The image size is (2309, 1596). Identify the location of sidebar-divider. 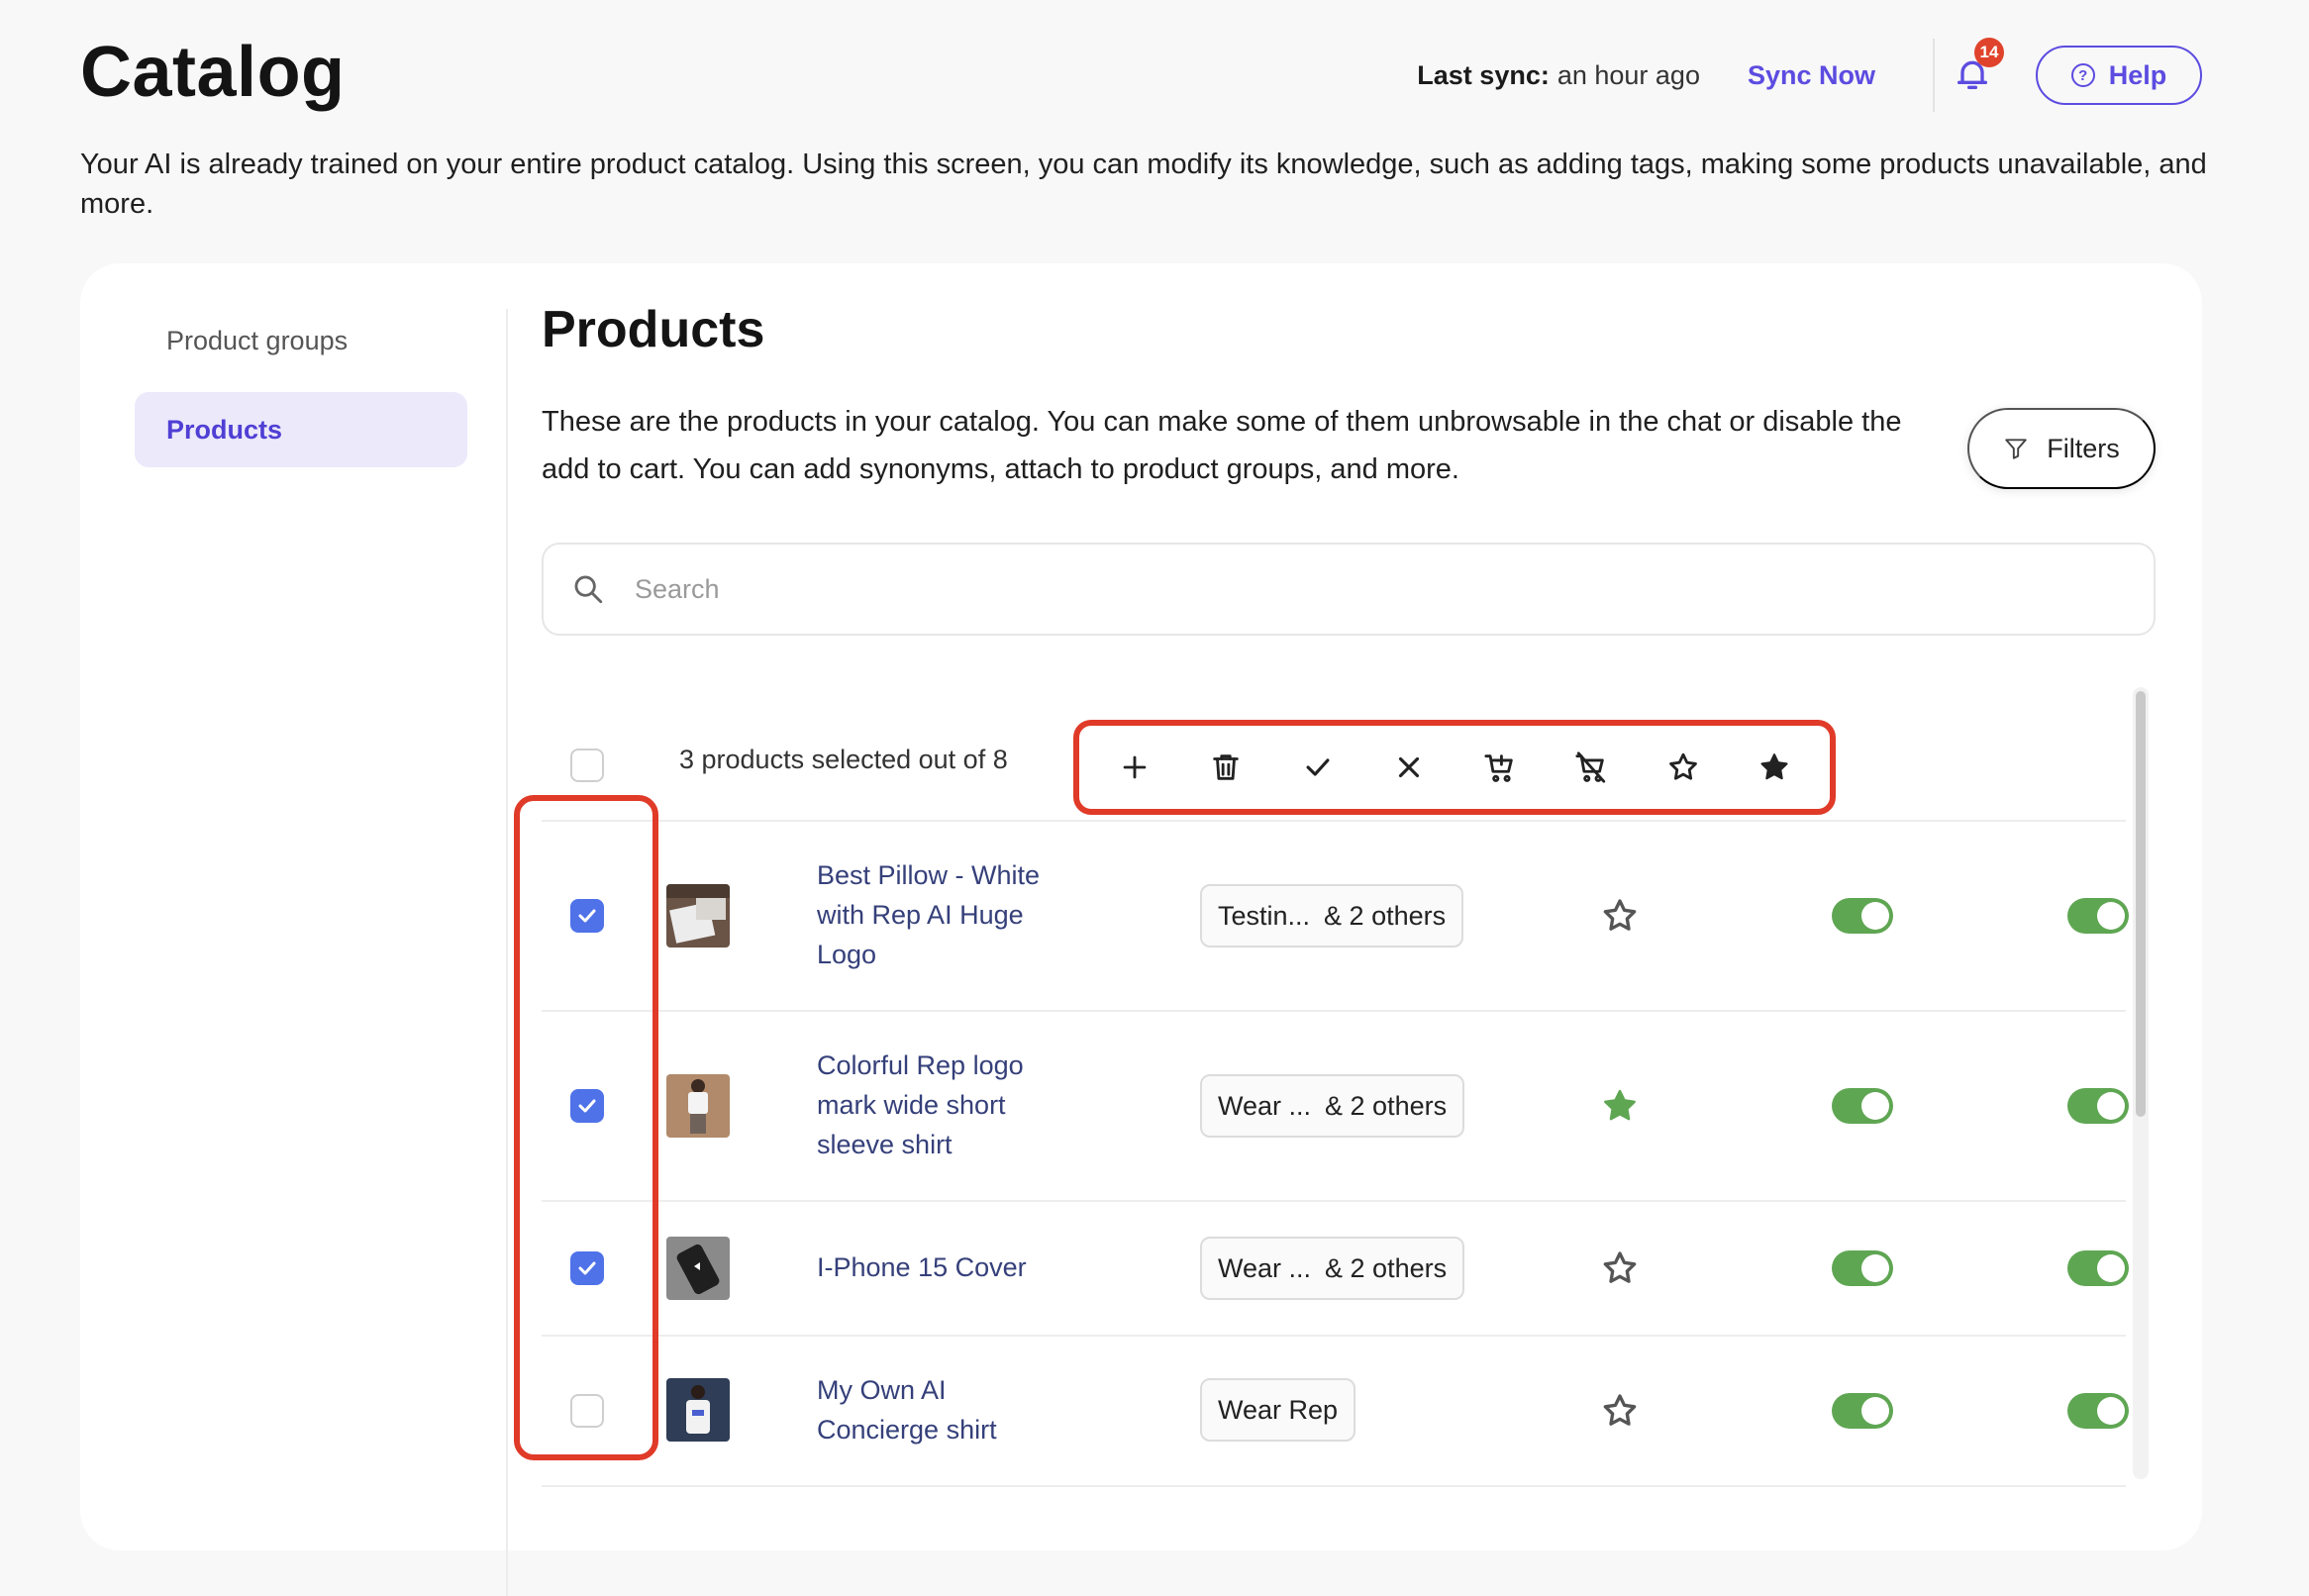
(507, 952).